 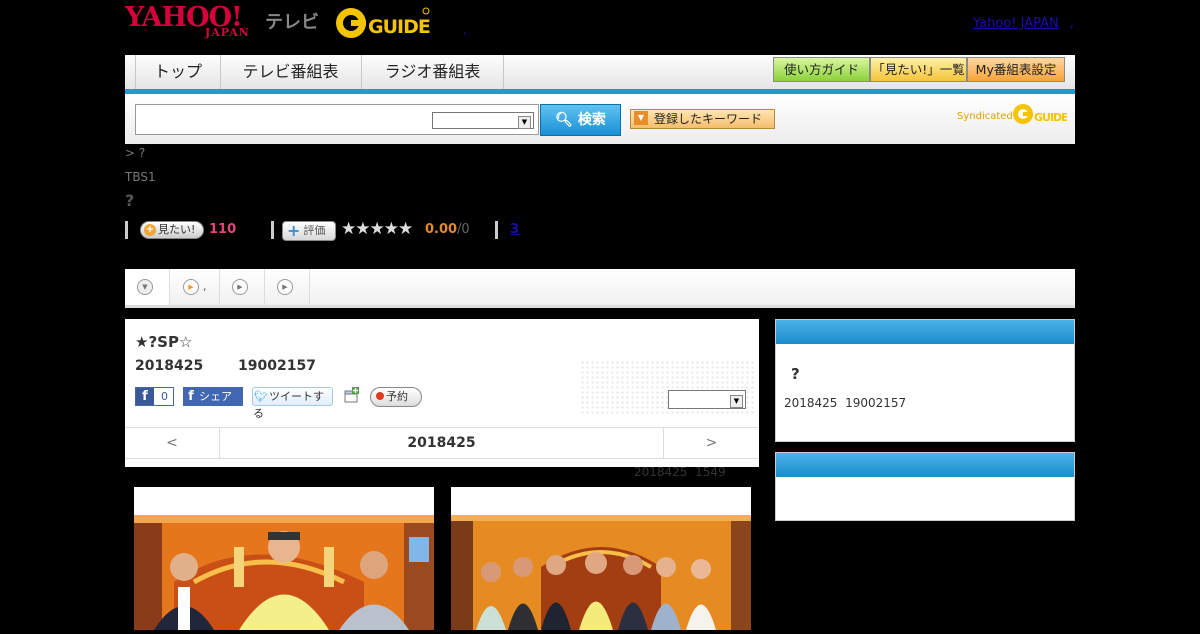 What do you see at coordinates (169, 366) in the screenshot?
I see `program-date: 2018425` at bounding box center [169, 366].